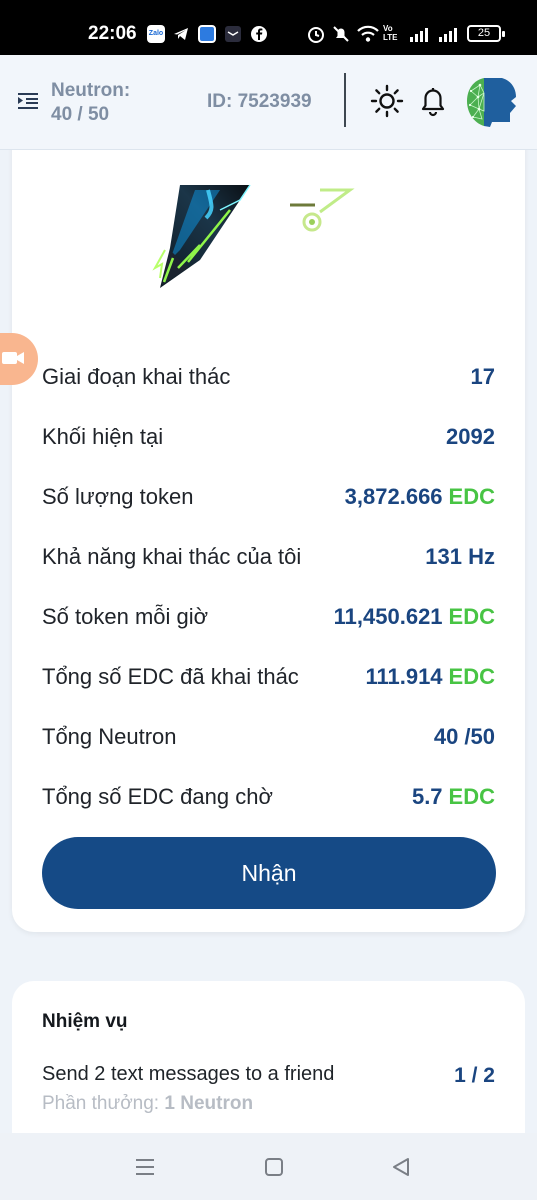  What do you see at coordinates (433, 101) in the screenshot?
I see `notification-bell-icon` at bounding box center [433, 101].